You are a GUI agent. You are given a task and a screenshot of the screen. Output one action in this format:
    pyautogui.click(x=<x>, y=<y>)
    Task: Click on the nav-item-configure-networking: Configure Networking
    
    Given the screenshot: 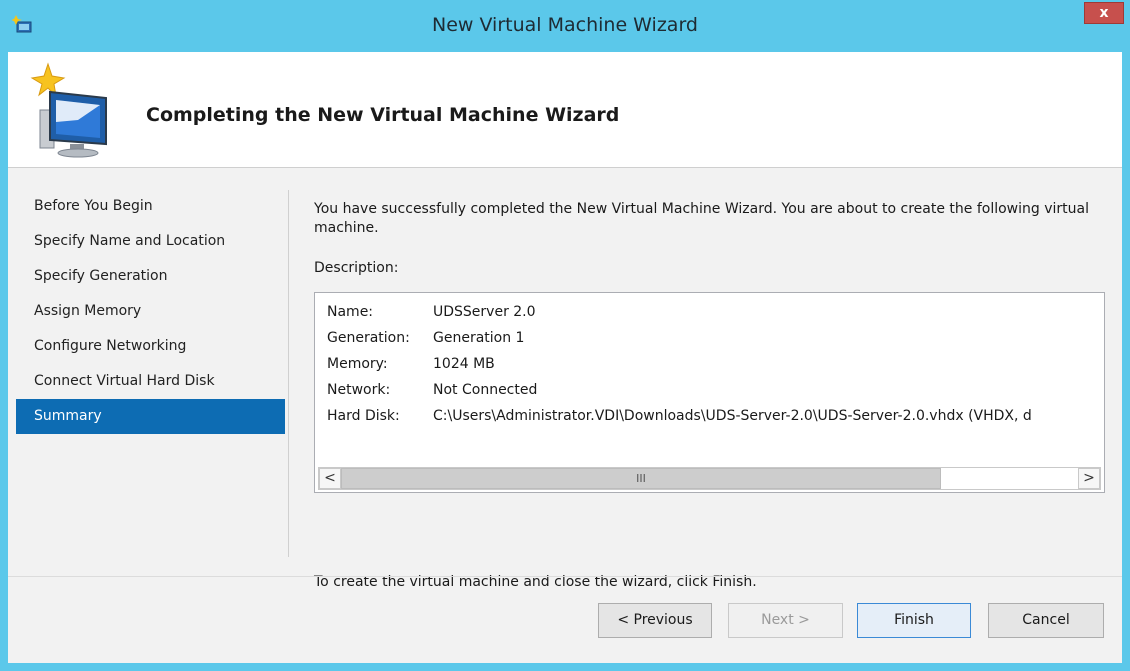 What is the action you would take?
    pyautogui.click(x=148, y=346)
    